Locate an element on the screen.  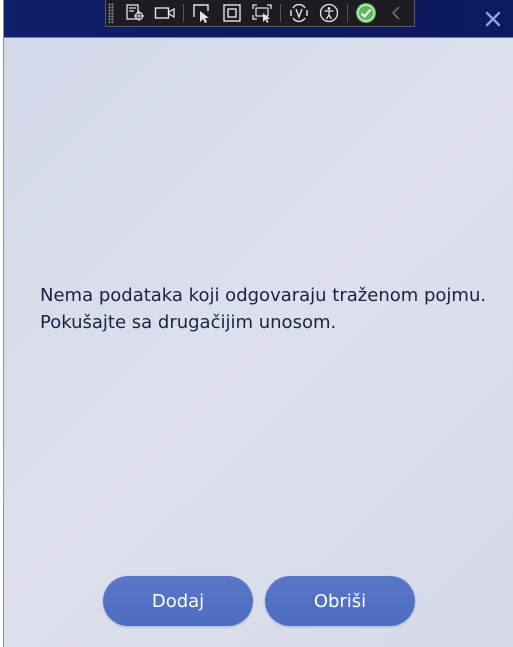
delete-button: Obriši is located at coordinates (340, 601).